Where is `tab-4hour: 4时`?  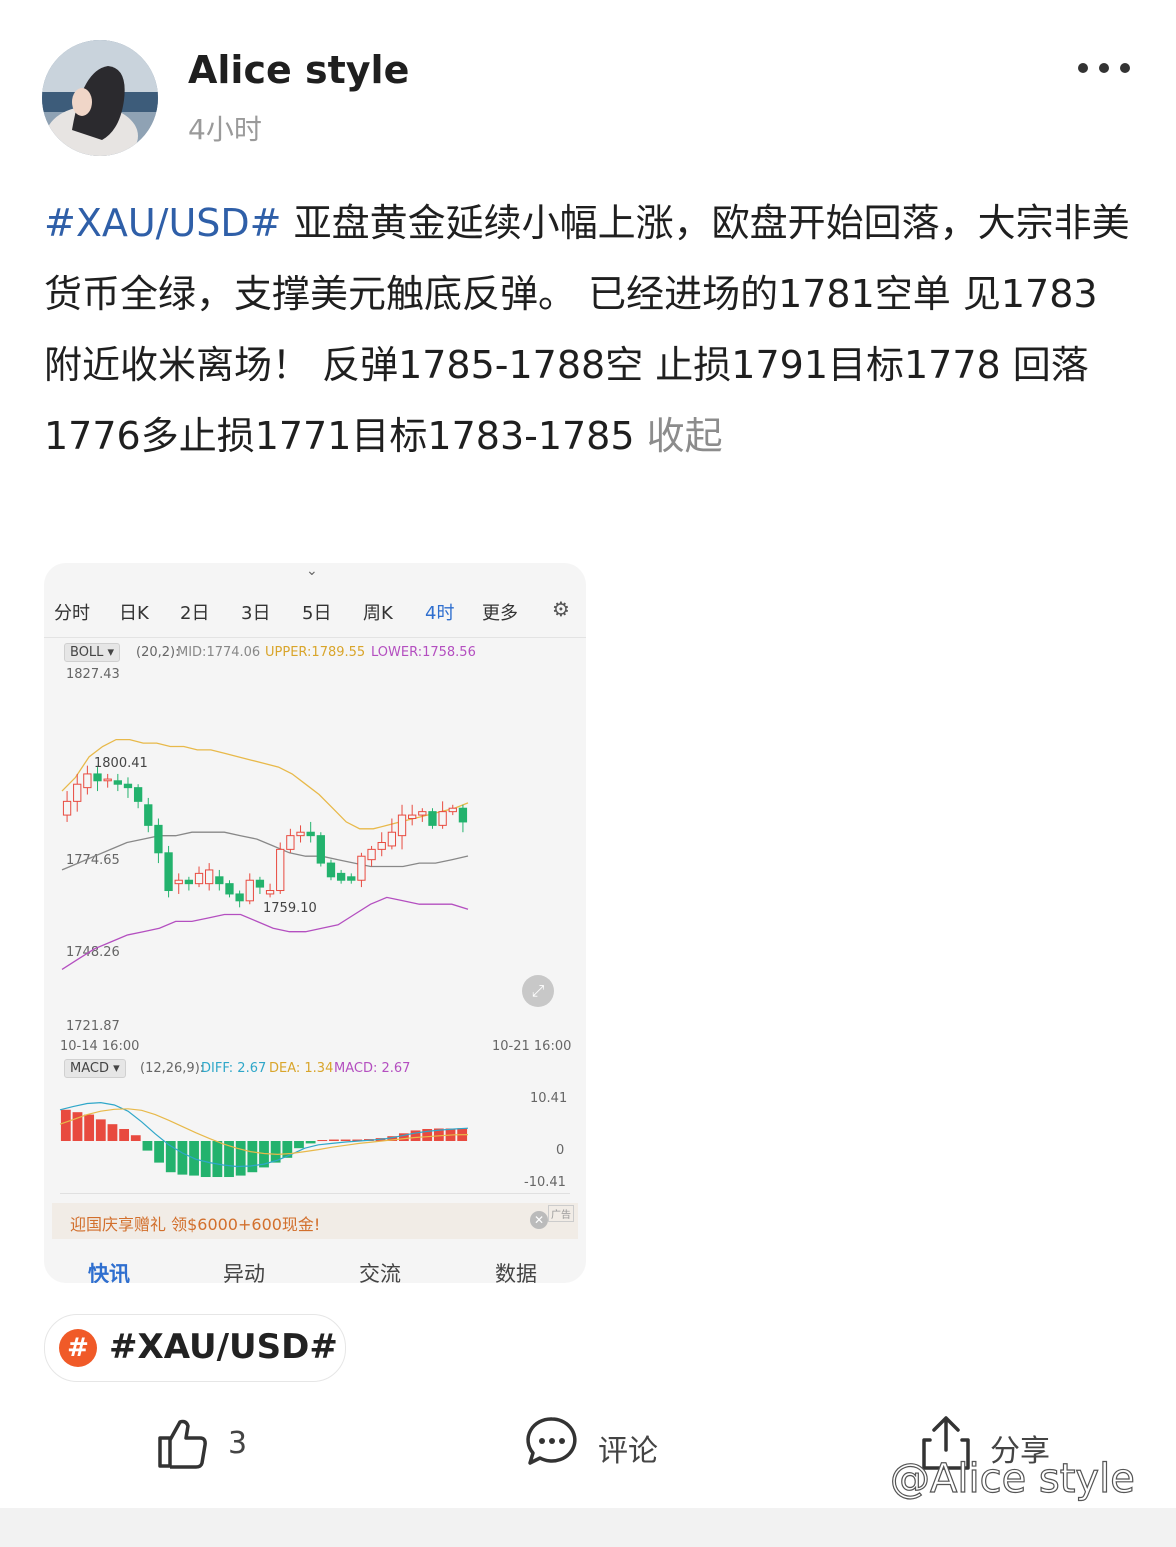 tab-4hour: 4时 is located at coordinates (439, 612).